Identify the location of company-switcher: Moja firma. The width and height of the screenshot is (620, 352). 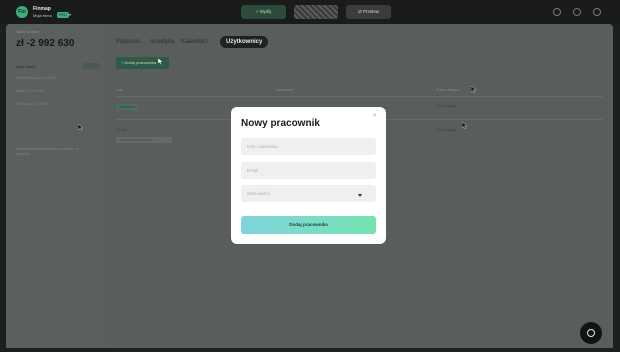
(42, 15).